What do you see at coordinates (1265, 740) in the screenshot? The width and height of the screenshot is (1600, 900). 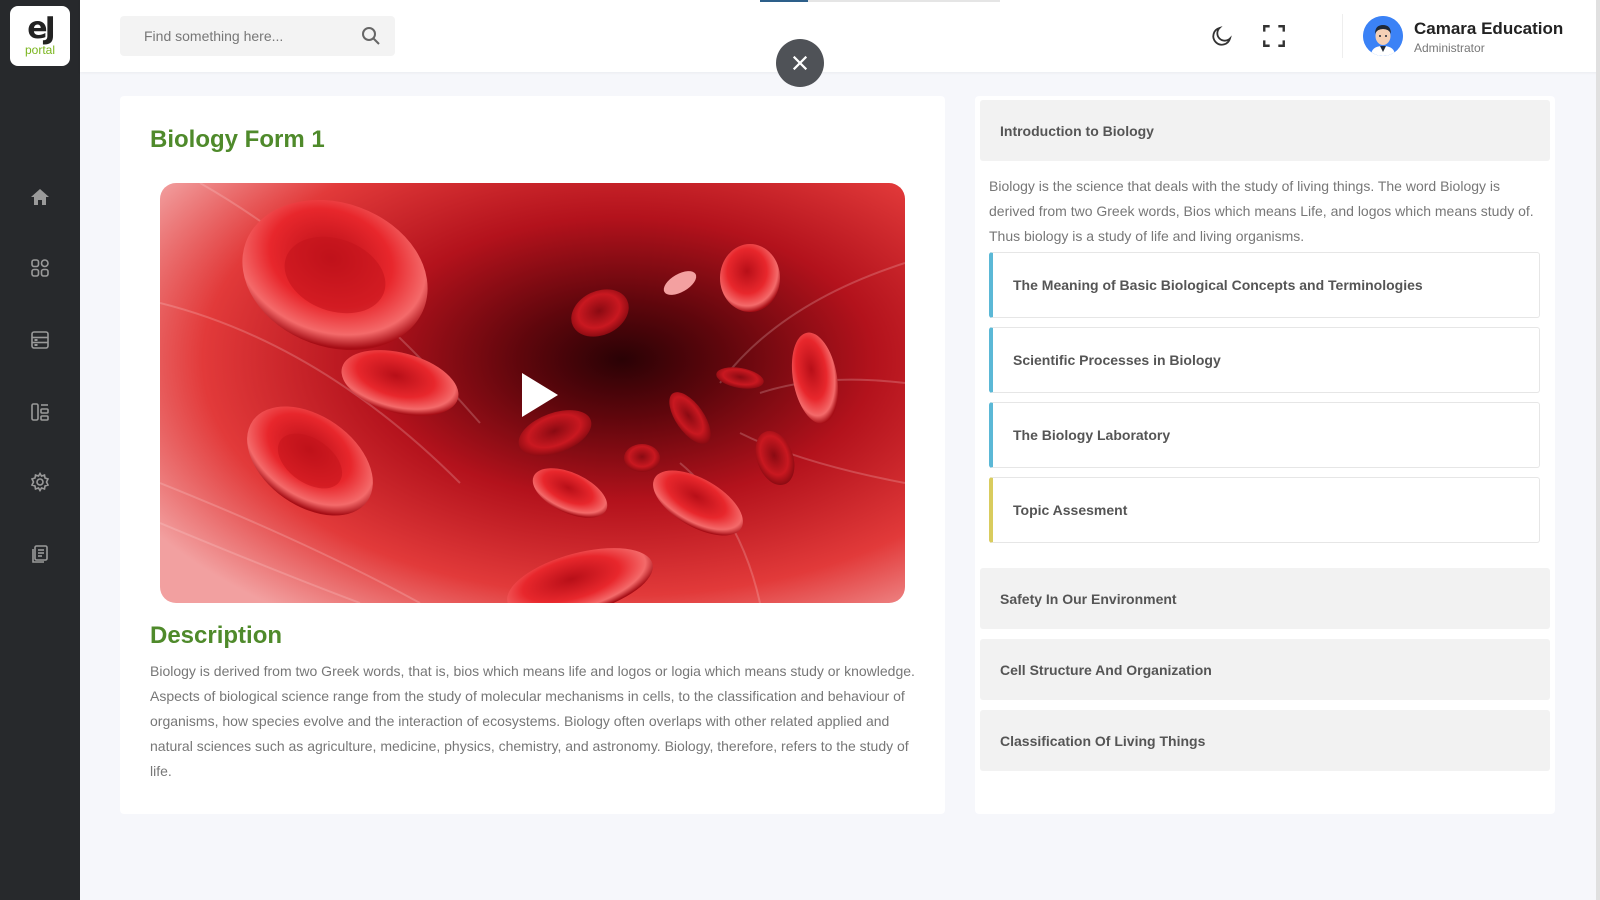 I see `topic-classification-header: Classification Of Living Things` at bounding box center [1265, 740].